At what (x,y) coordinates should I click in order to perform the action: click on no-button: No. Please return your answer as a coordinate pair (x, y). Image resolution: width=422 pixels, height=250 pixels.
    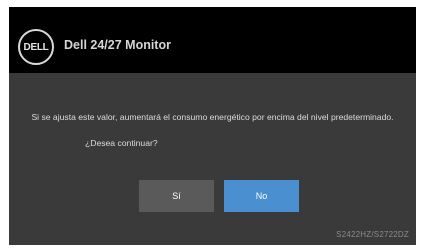
    Looking at the image, I should click on (261, 196).